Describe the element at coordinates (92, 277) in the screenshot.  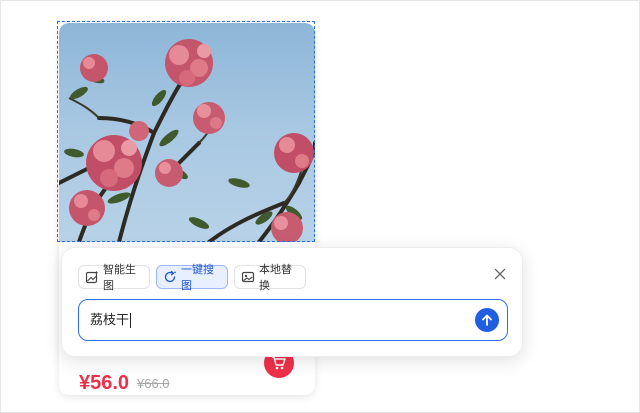
I see `image-sparkle-icon` at that location.